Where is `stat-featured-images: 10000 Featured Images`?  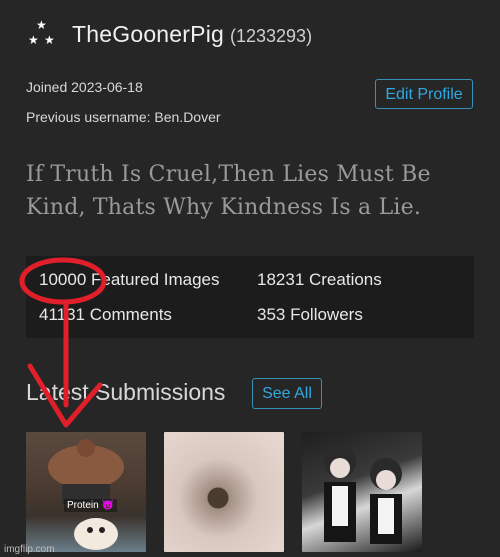 stat-featured-images: 10000 Featured Images is located at coordinates (129, 280).